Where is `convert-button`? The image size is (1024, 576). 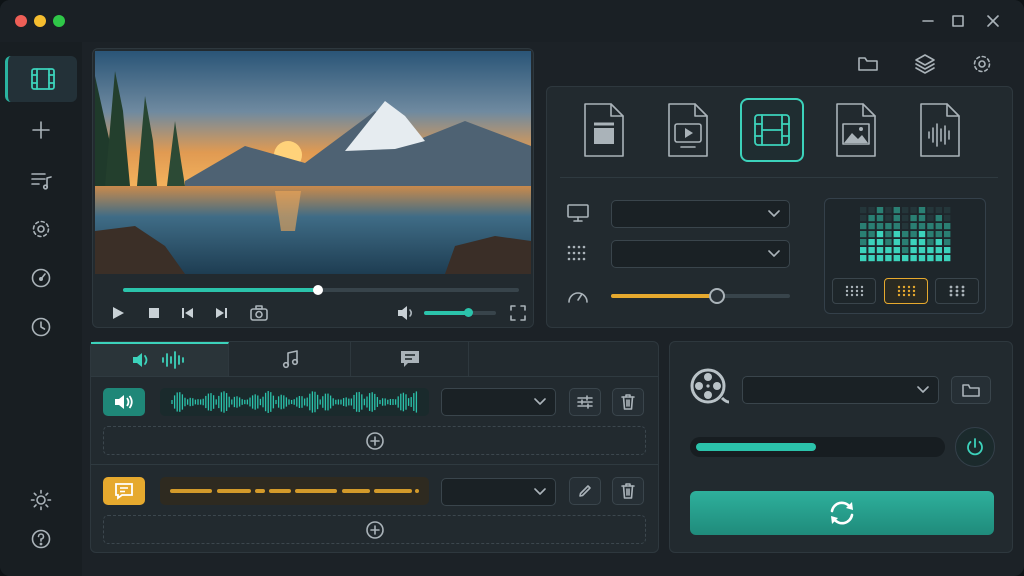
convert-button is located at coordinates (842, 513).